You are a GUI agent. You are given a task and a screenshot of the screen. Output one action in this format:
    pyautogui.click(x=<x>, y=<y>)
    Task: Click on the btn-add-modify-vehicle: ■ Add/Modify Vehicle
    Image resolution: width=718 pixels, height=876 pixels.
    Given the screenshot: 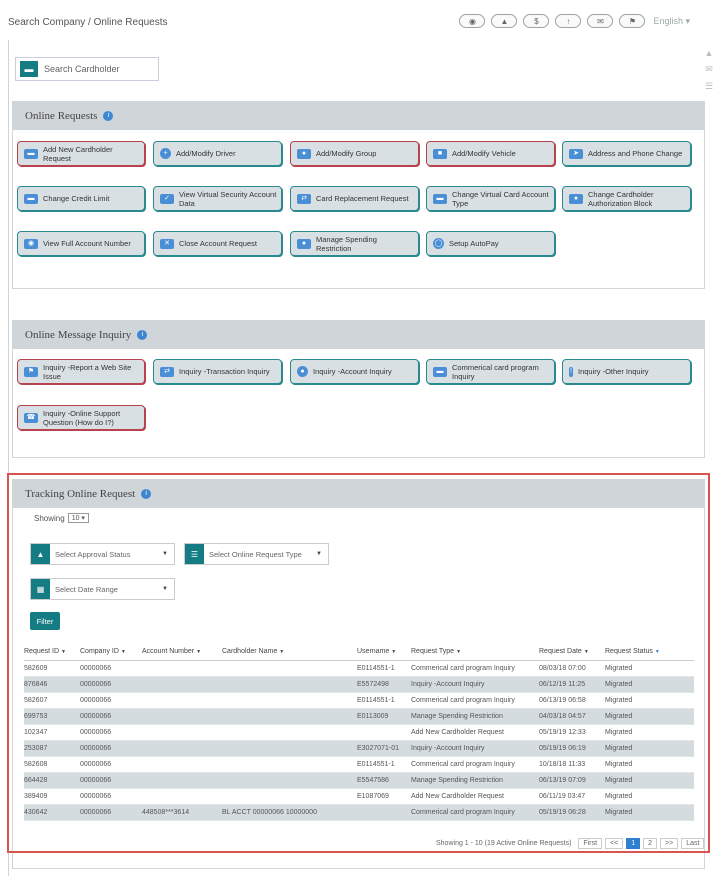 What is the action you would take?
    pyautogui.click(x=490, y=153)
    